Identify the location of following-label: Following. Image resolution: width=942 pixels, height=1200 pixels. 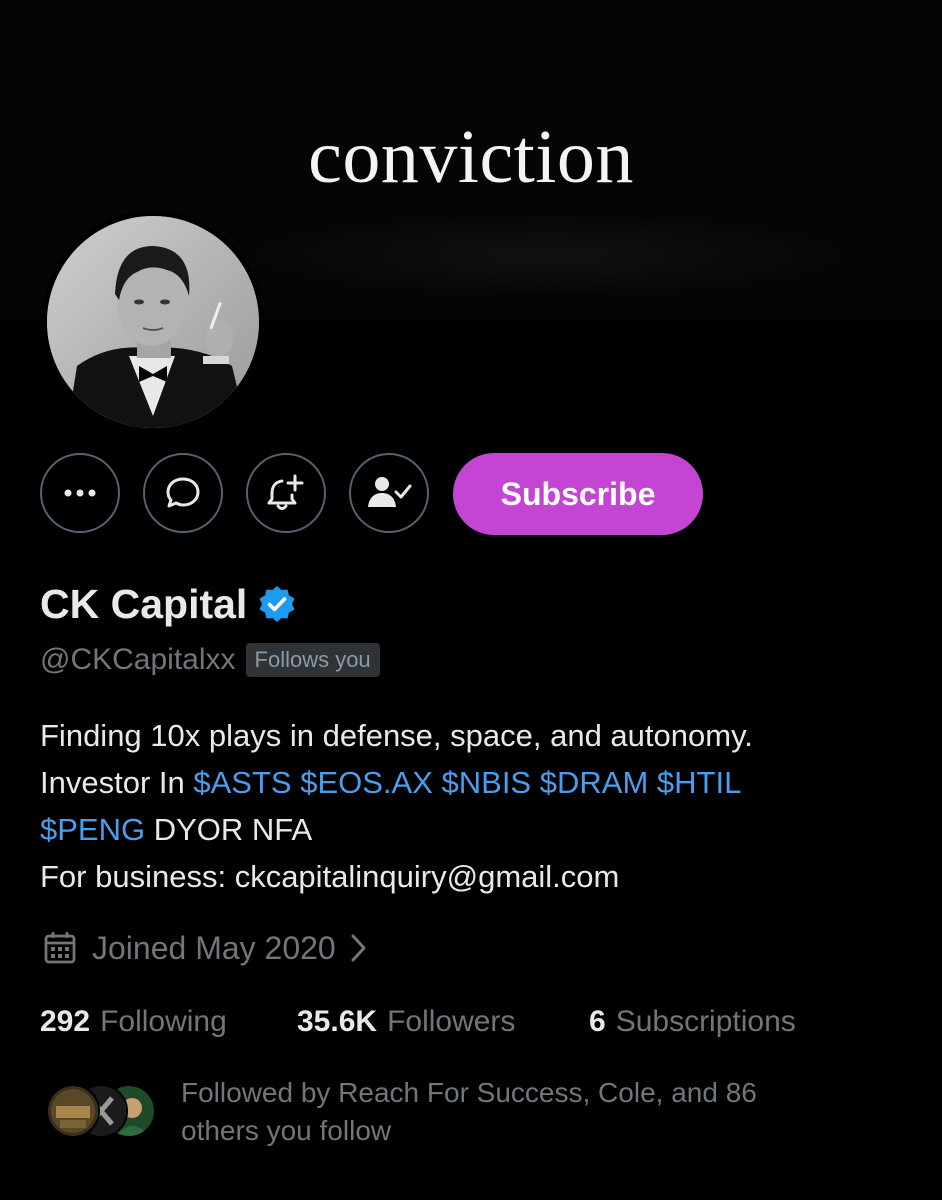
(163, 1021).